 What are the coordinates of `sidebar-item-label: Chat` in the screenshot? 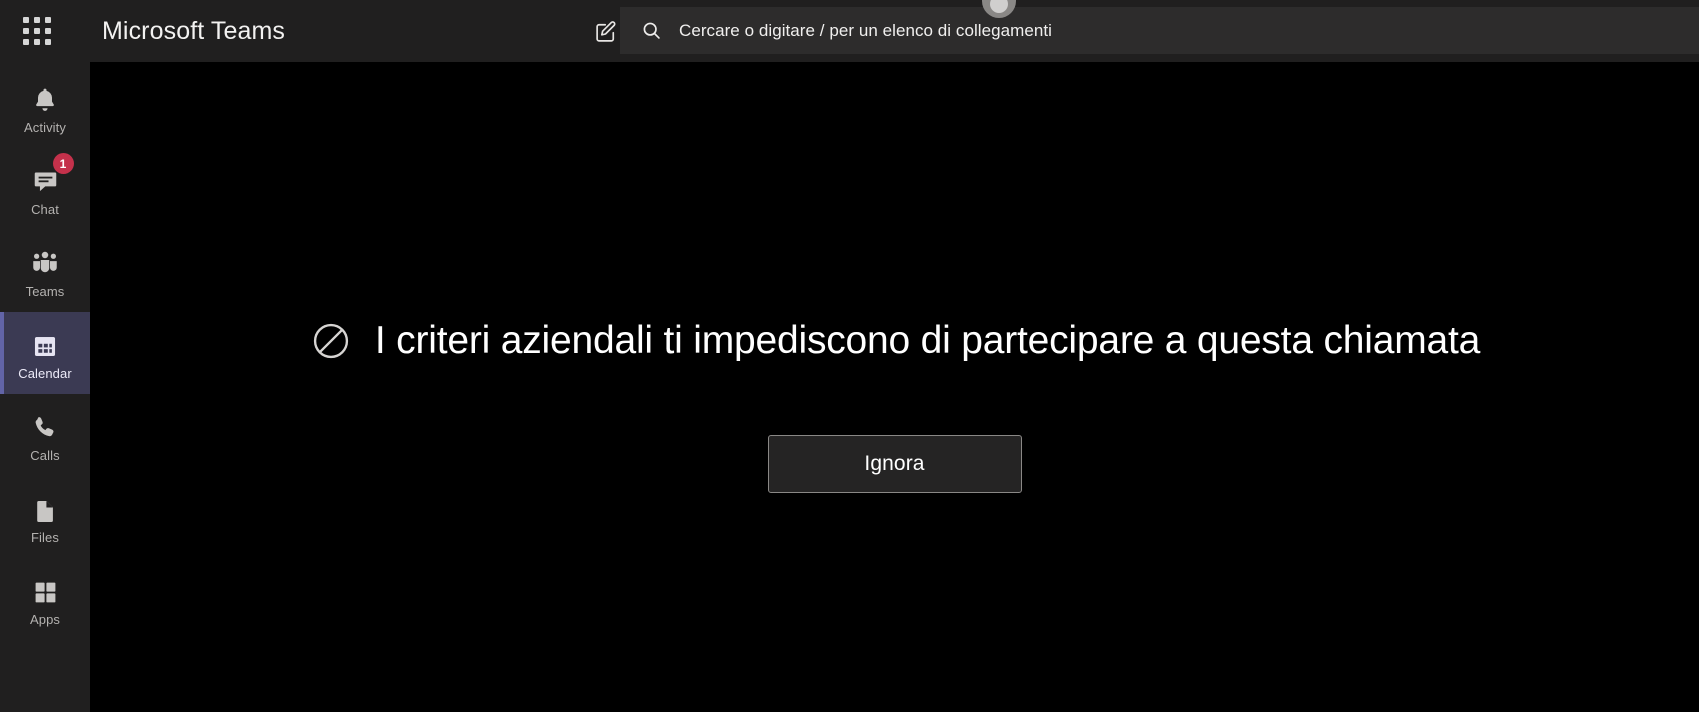 It's located at (45, 209).